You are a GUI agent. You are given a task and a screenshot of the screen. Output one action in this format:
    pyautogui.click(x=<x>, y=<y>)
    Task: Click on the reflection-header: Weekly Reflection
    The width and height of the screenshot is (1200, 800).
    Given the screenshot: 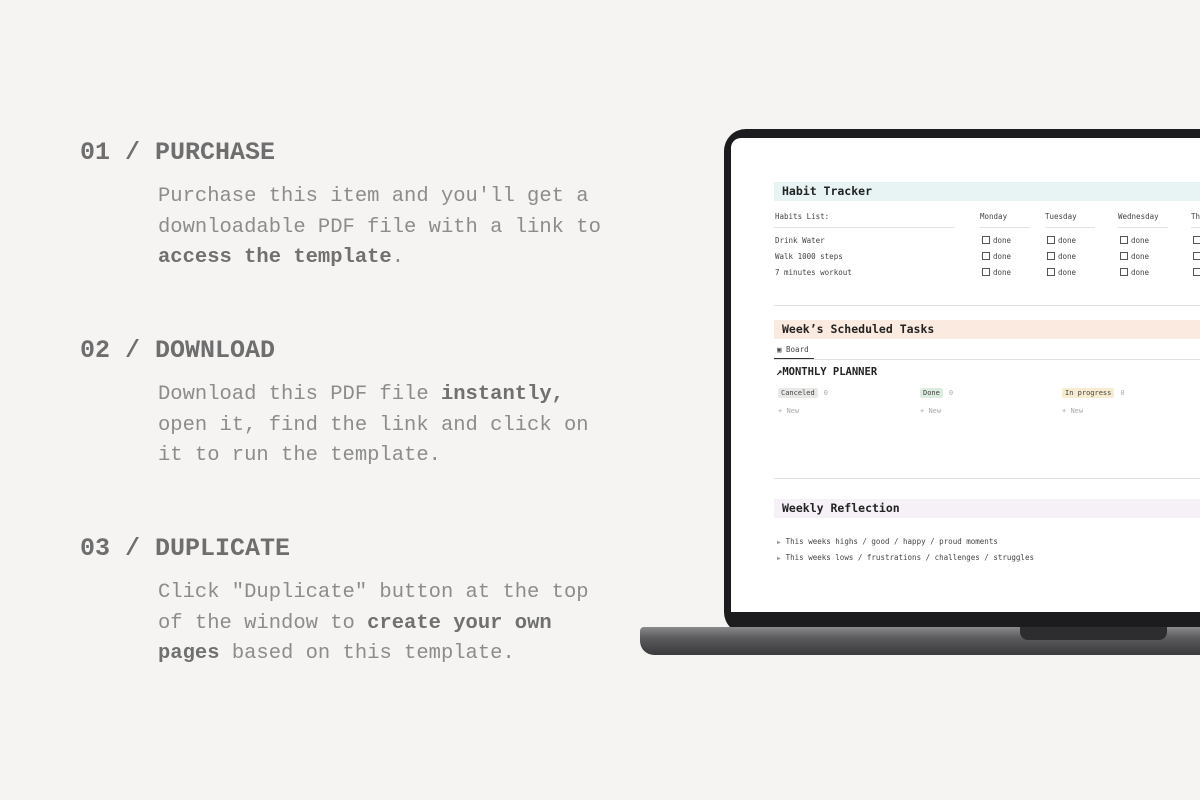 What is the action you would take?
    pyautogui.click(x=987, y=508)
    